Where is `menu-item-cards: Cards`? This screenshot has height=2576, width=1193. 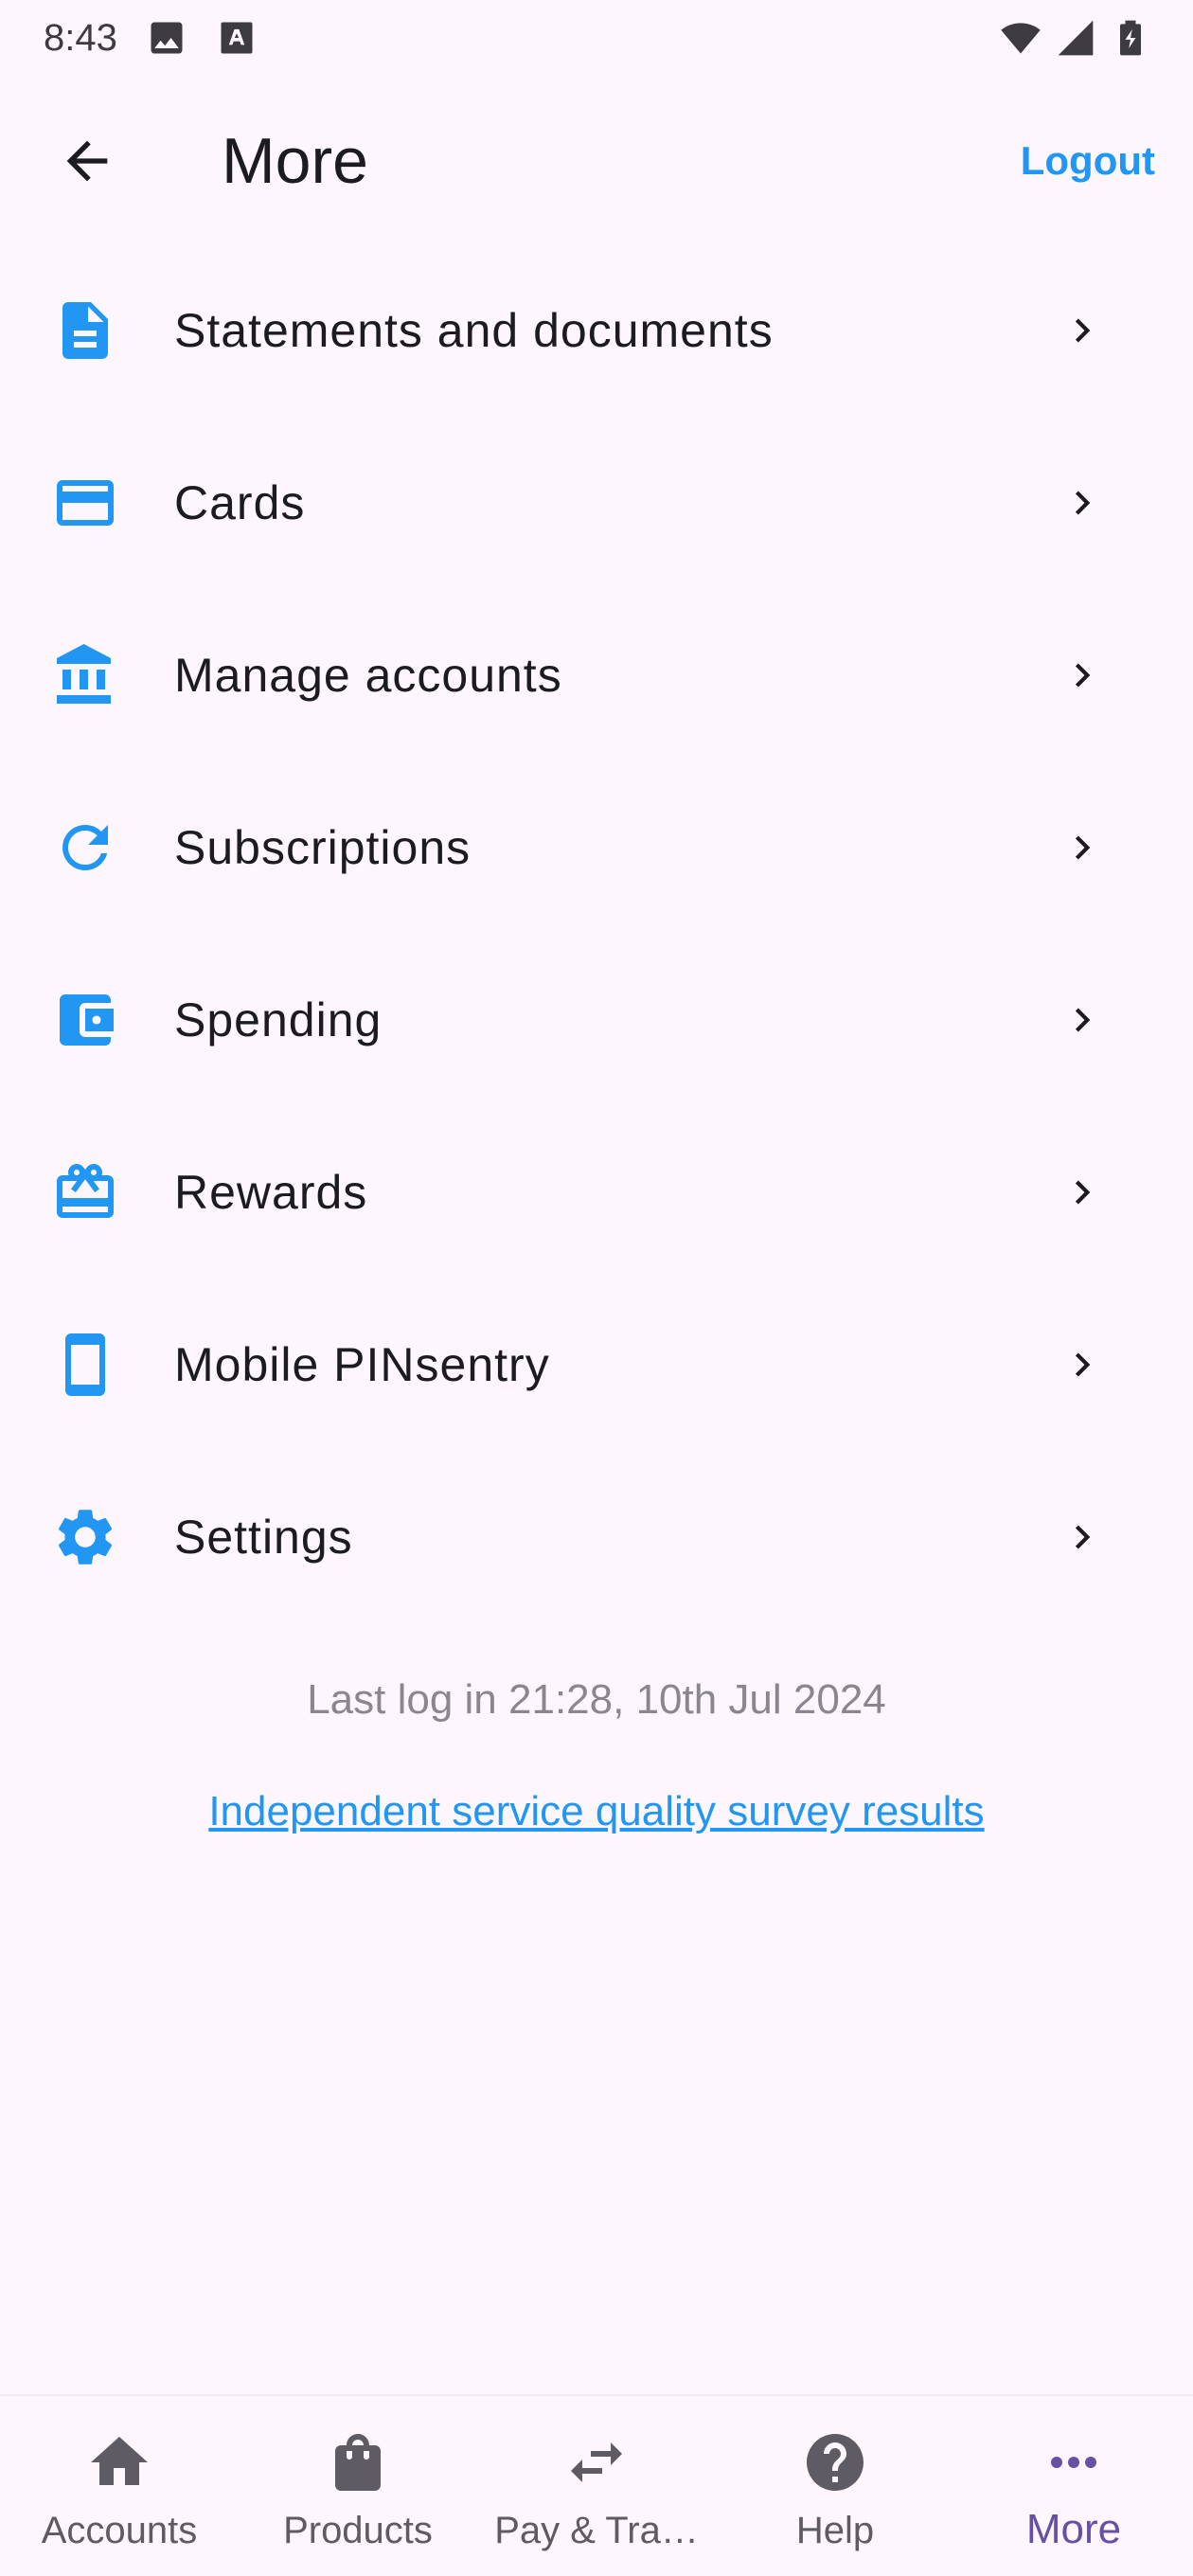 menu-item-cards: Cards is located at coordinates (596, 503).